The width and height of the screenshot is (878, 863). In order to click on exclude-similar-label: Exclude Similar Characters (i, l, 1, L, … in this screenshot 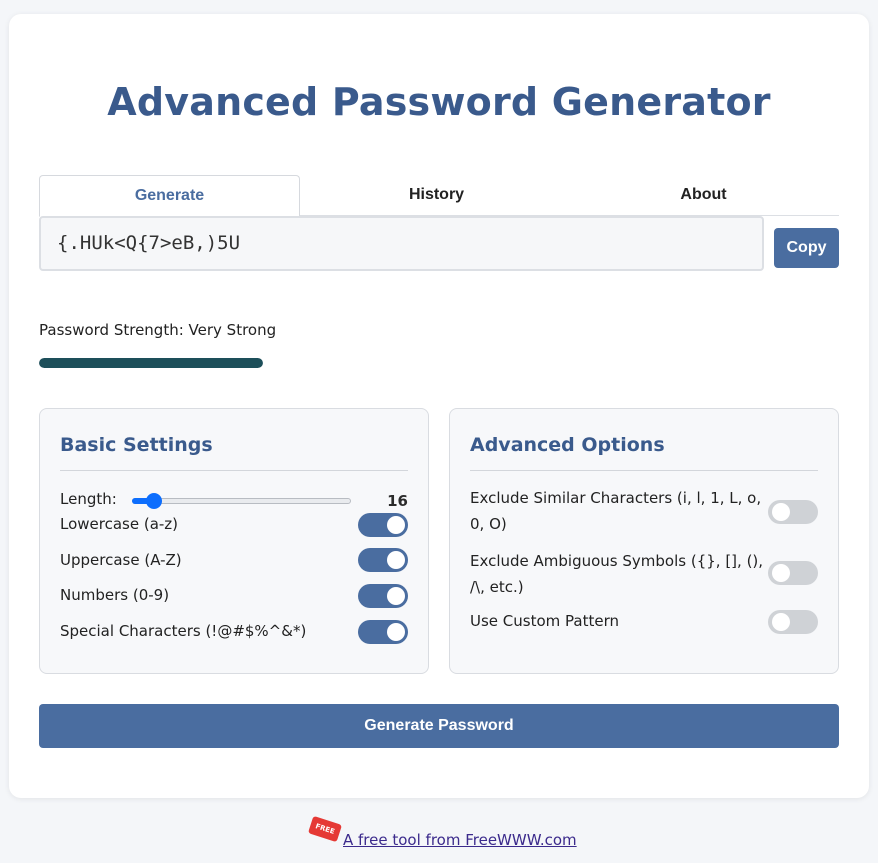, I will do `click(616, 511)`.